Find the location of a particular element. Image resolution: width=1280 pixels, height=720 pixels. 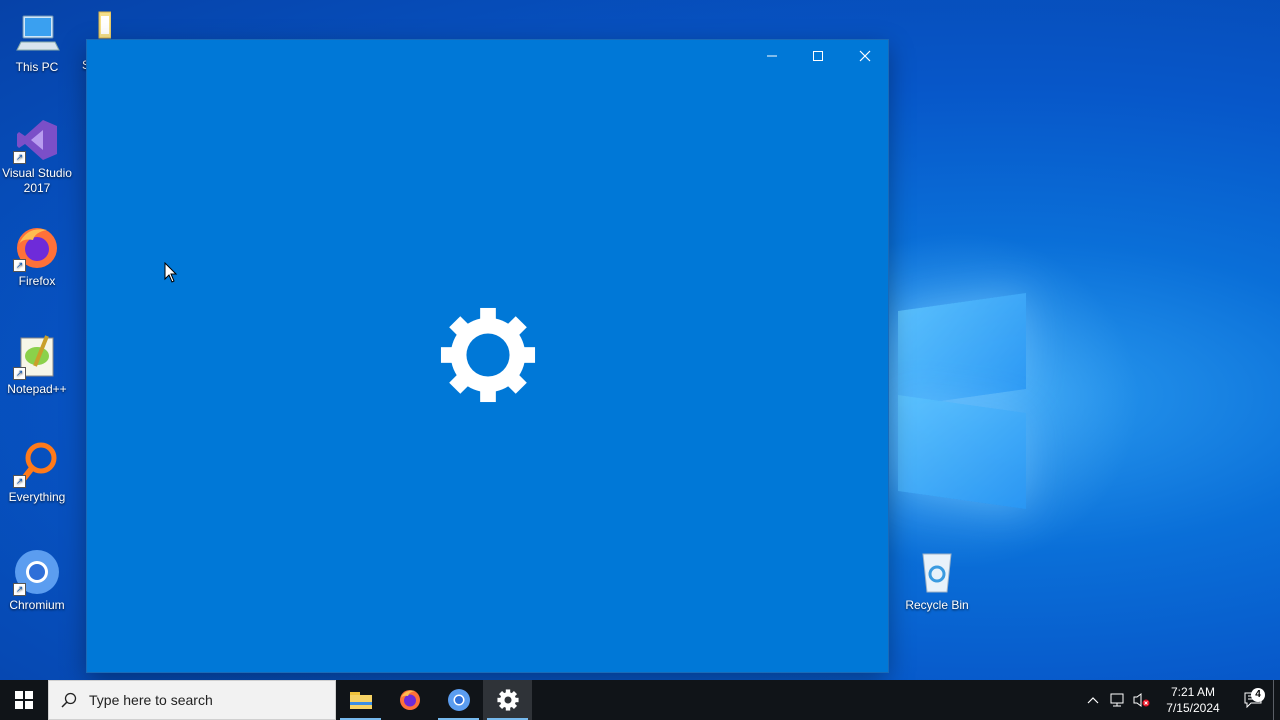

show-desktop-button is located at coordinates (1276, 700).